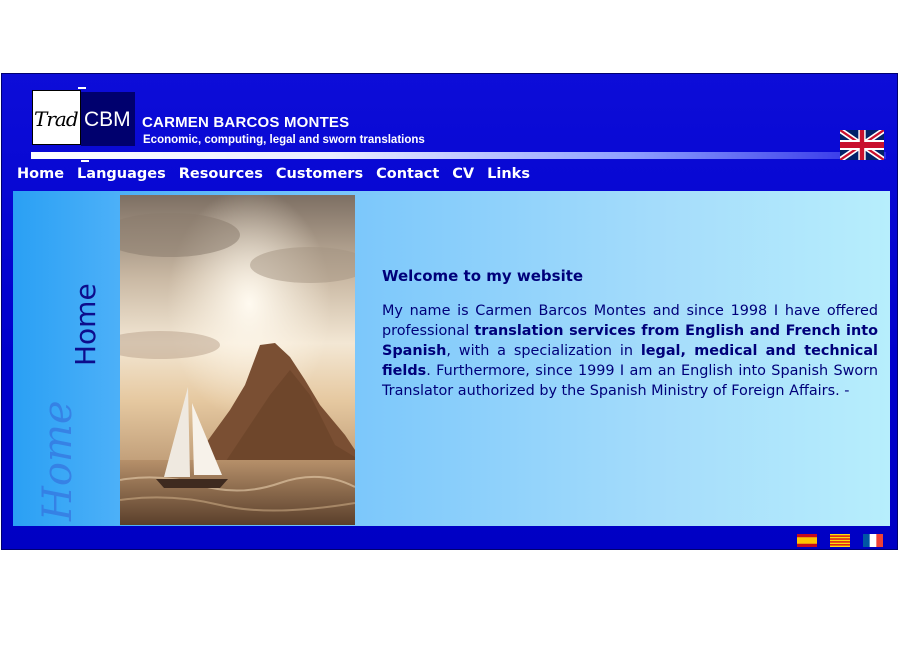 The width and height of the screenshot is (900, 650). I want to click on logo-left-text: Trad, so click(56, 119).